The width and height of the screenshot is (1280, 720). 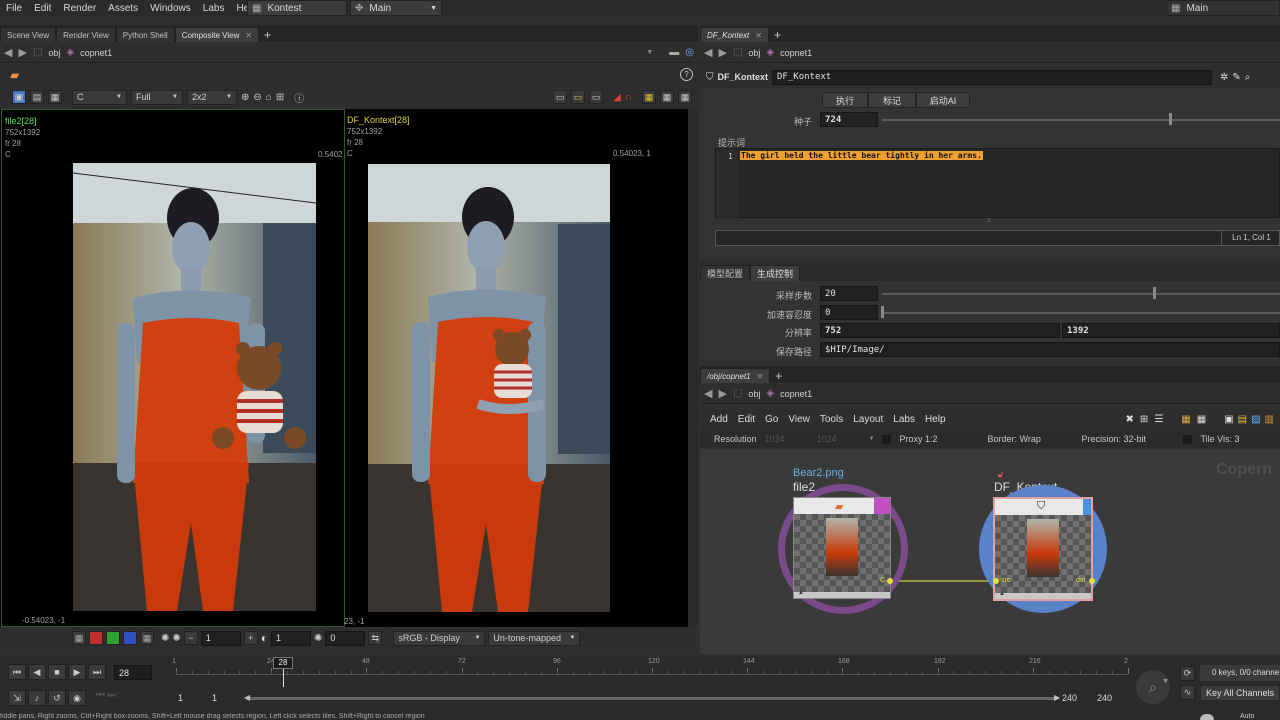 I want to click on range-end-input: 240, so click(x=1104, y=698).